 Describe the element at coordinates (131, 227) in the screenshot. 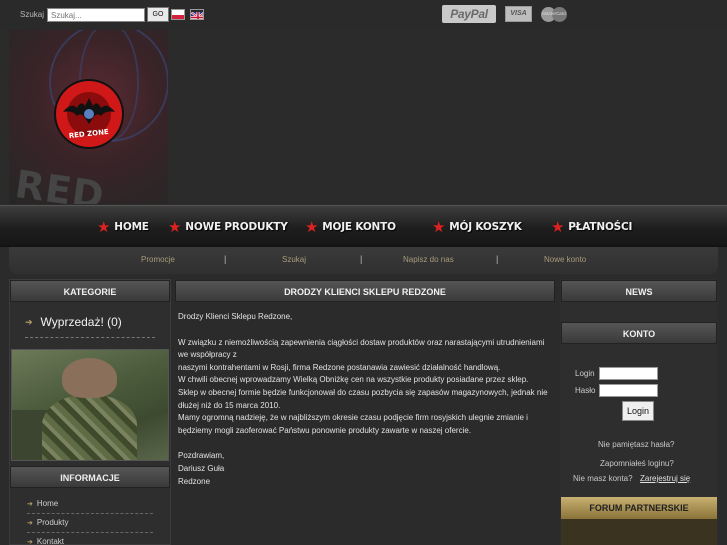

I see `nav-label: HOME` at that location.